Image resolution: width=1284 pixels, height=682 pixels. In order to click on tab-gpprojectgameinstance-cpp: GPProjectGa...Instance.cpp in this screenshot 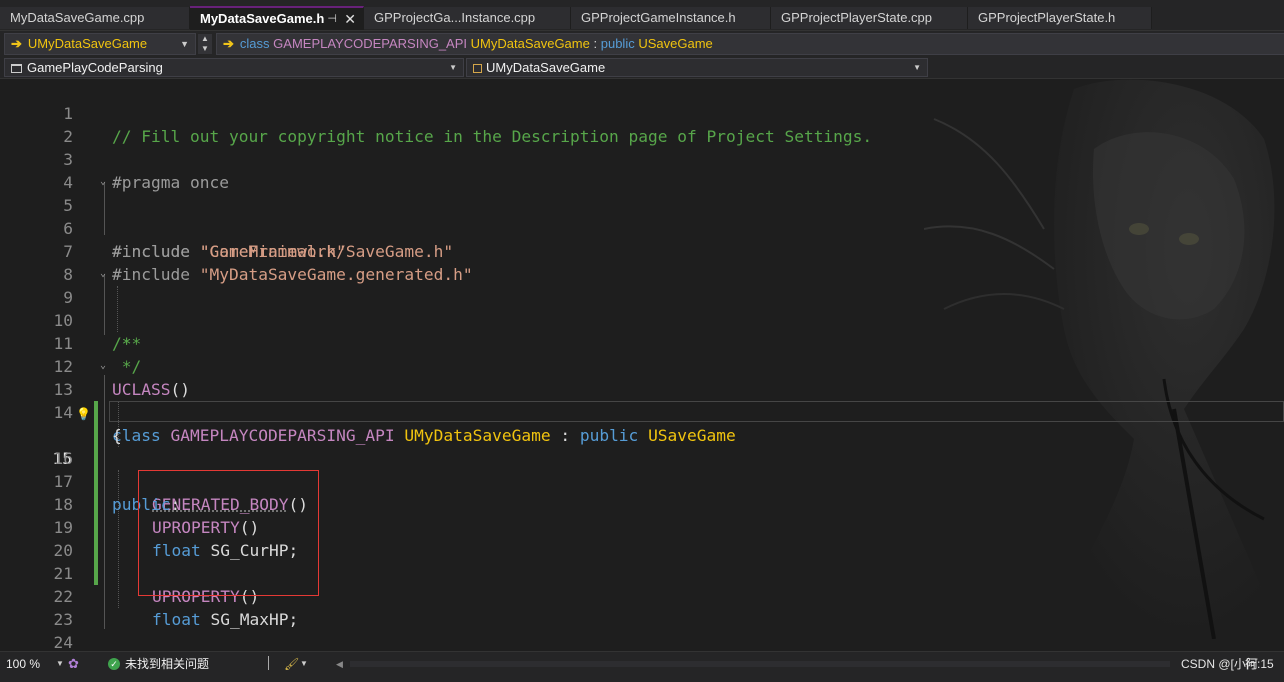, I will do `click(467, 18)`.